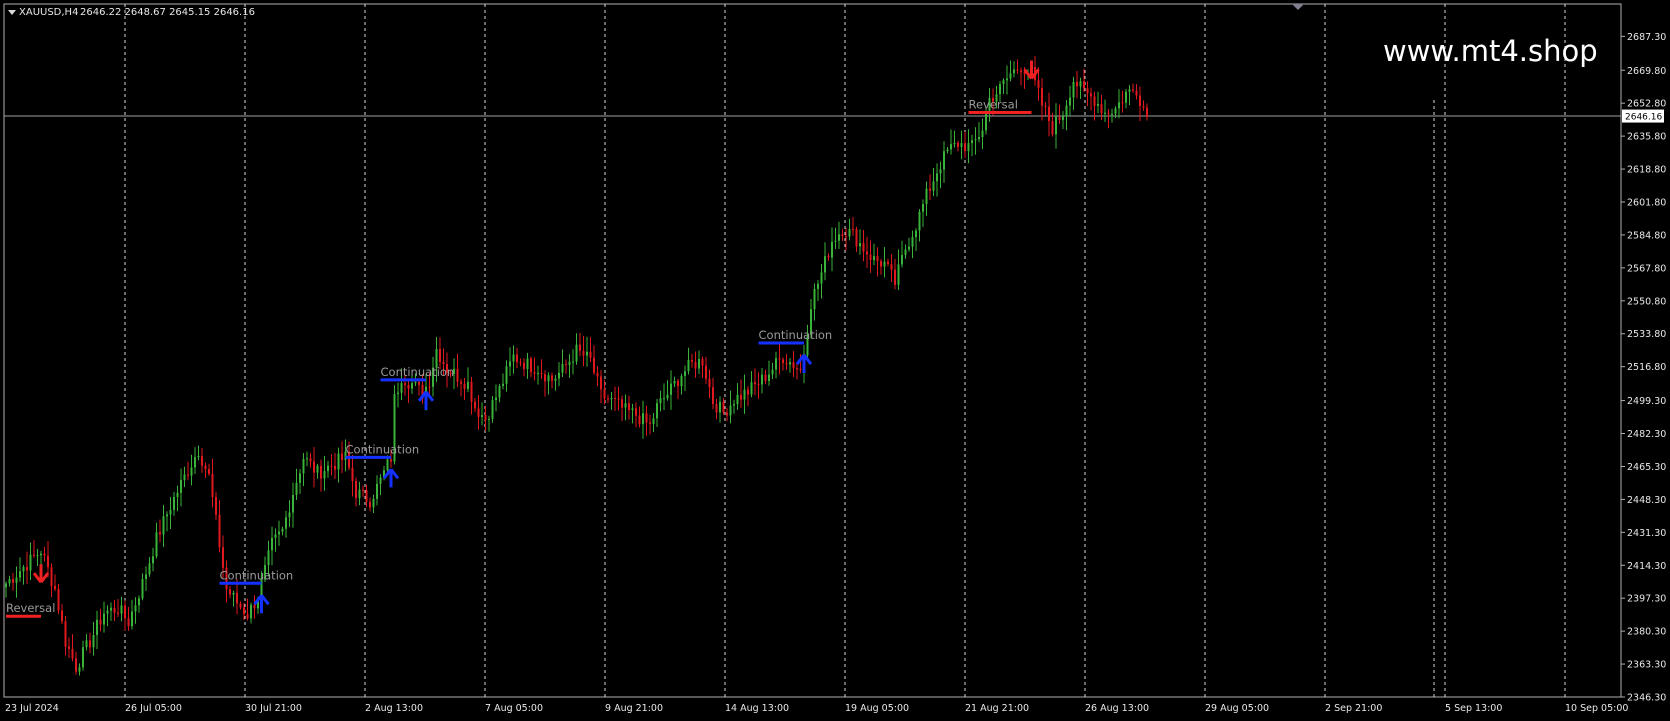 The width and height of the screenshot is (1670, 721). Describe the element at coordinates (1646, 632) in the screenshot. I see `y-tick-label: 2380.30` at that location.